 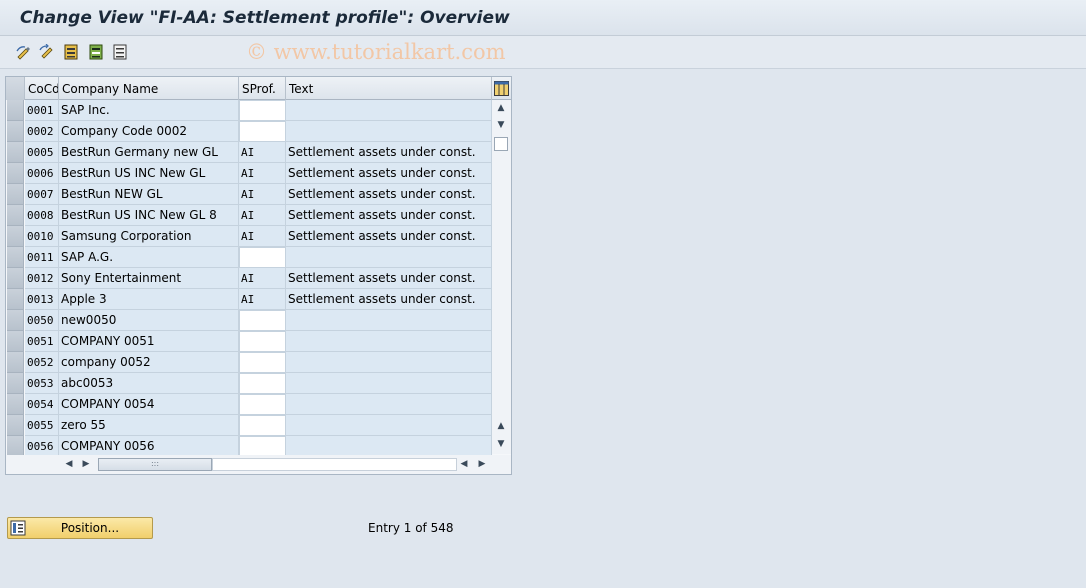 What do you see at coordinates (149, 341) in the screenshot?
I see `cell-company-name: COMPANY 0051` at bounding box center [149, 341].